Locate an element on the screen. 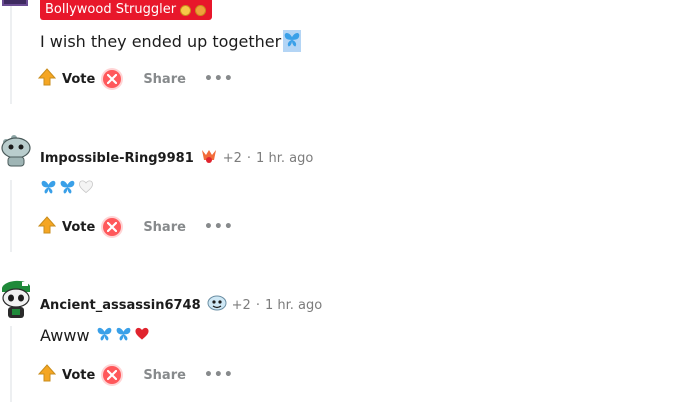 The image size is (700, 402). author-row: Ancient_assassin6748 +2 · 1 hr. ago is located at coordinates (181, 305).